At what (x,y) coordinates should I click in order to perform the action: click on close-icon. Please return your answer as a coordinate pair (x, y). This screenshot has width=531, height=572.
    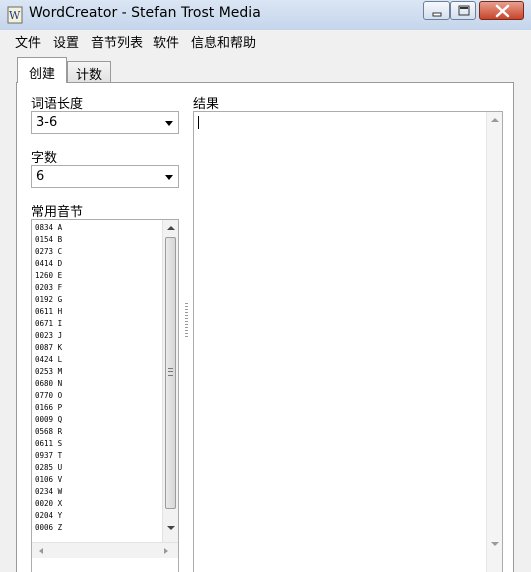
    Looking at the image, I should click on (502, 11).